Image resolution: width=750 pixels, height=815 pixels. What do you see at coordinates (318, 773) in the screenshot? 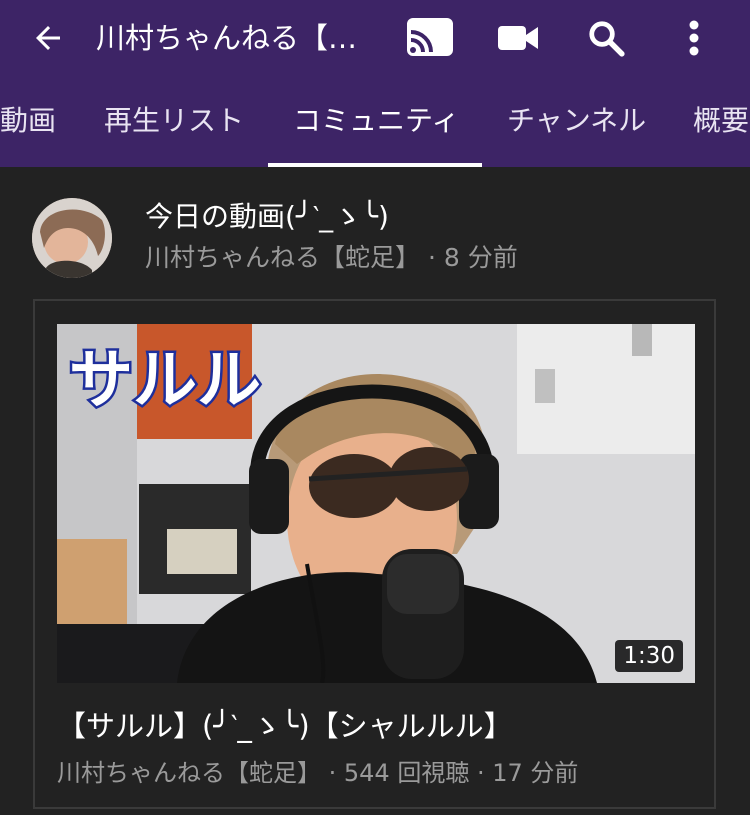
I see `video-meta: 川村ちゃんねる【蛇足】 · 544 回視聴 · 17 分前` at bounding box center [318, 773].